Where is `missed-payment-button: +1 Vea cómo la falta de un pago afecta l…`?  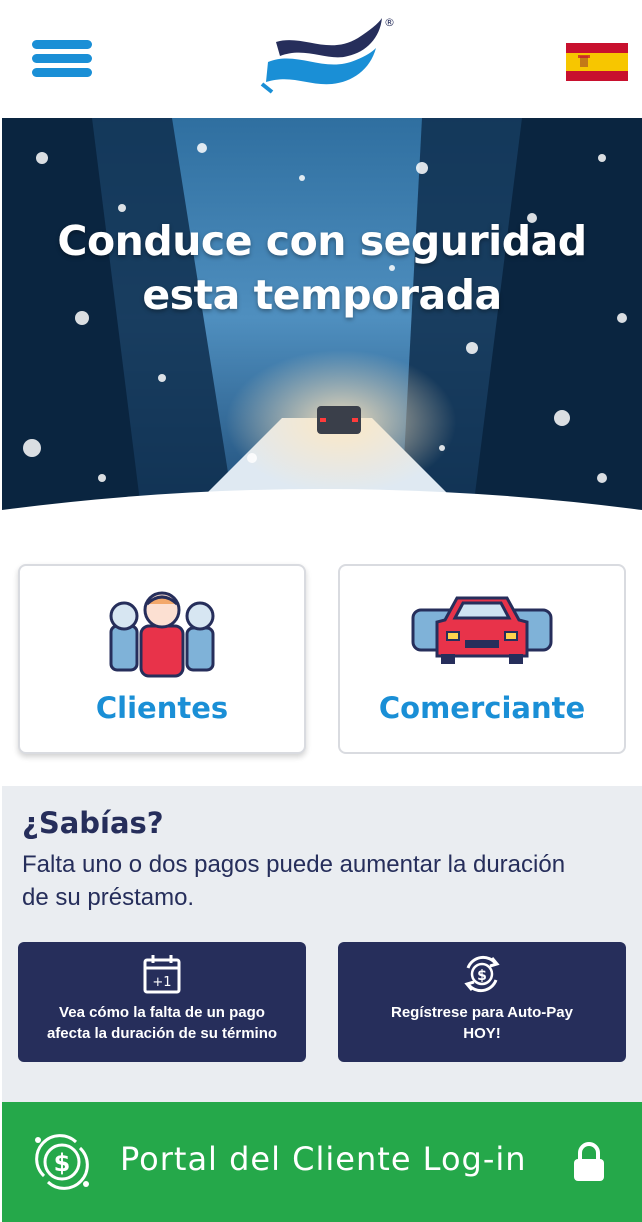 missed-payment-button: +1 Vea cómo la falta de un pago afecta l… is located at coordinates (162, 1002).